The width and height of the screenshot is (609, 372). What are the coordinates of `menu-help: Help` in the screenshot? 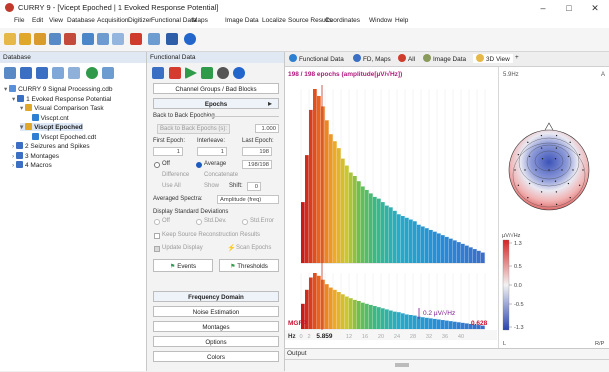 It's located at (401, 20).